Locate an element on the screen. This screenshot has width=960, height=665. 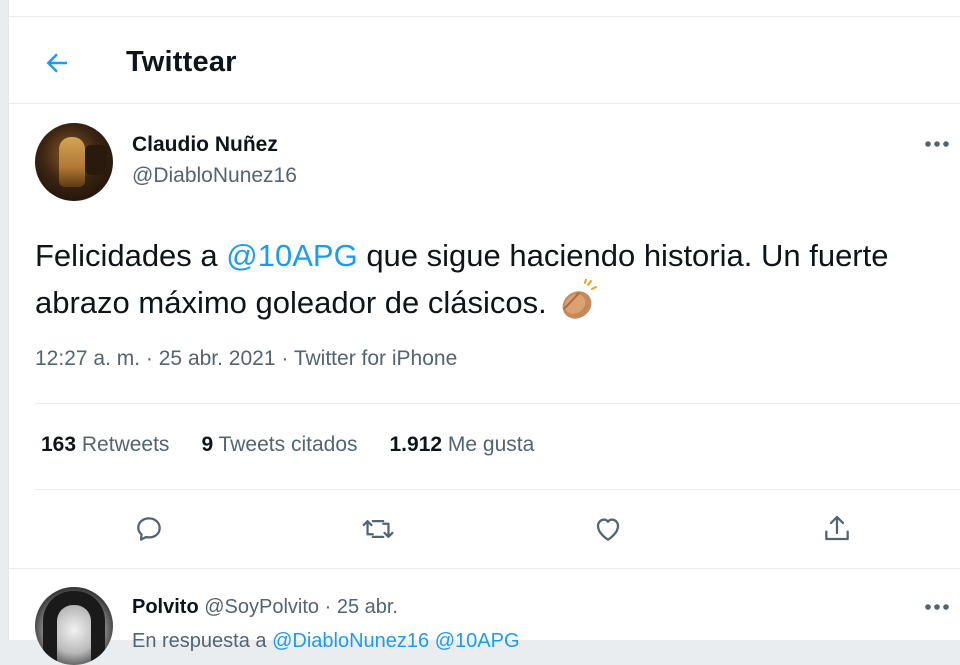
reply-author-name: Polvito is located at coordinates (165, 607).